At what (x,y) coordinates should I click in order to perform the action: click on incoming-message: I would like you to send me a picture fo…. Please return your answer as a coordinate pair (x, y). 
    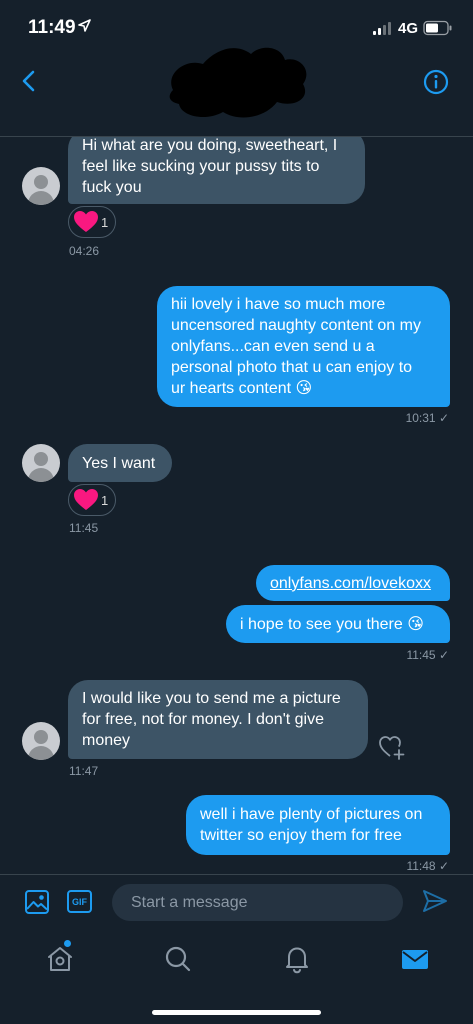
    Looking at the image, I should click on (218, 719).